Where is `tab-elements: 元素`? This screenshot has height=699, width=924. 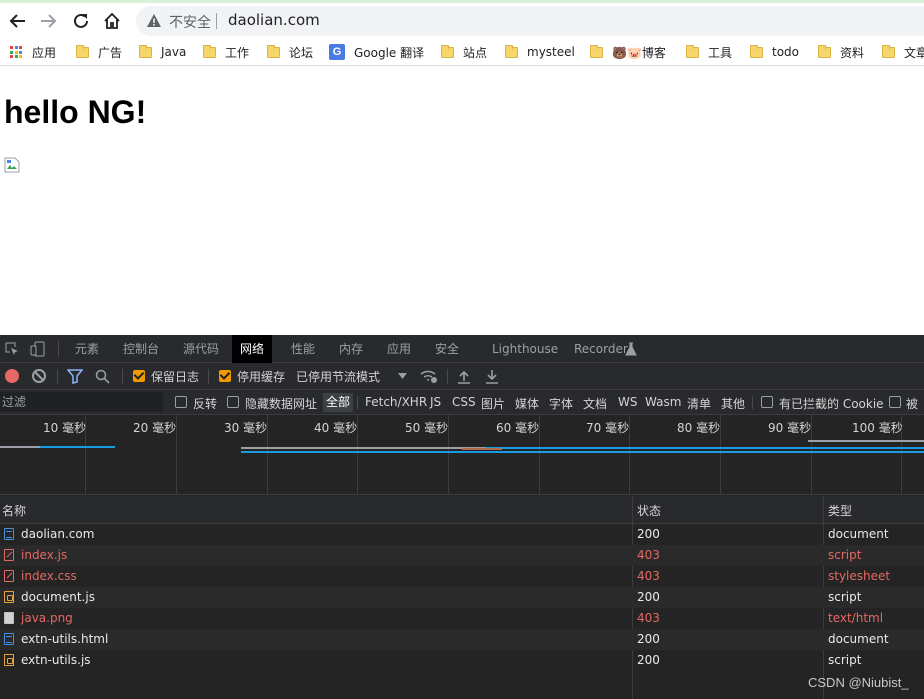 tab-elements: 元素 is located at coordinates (87, 349).